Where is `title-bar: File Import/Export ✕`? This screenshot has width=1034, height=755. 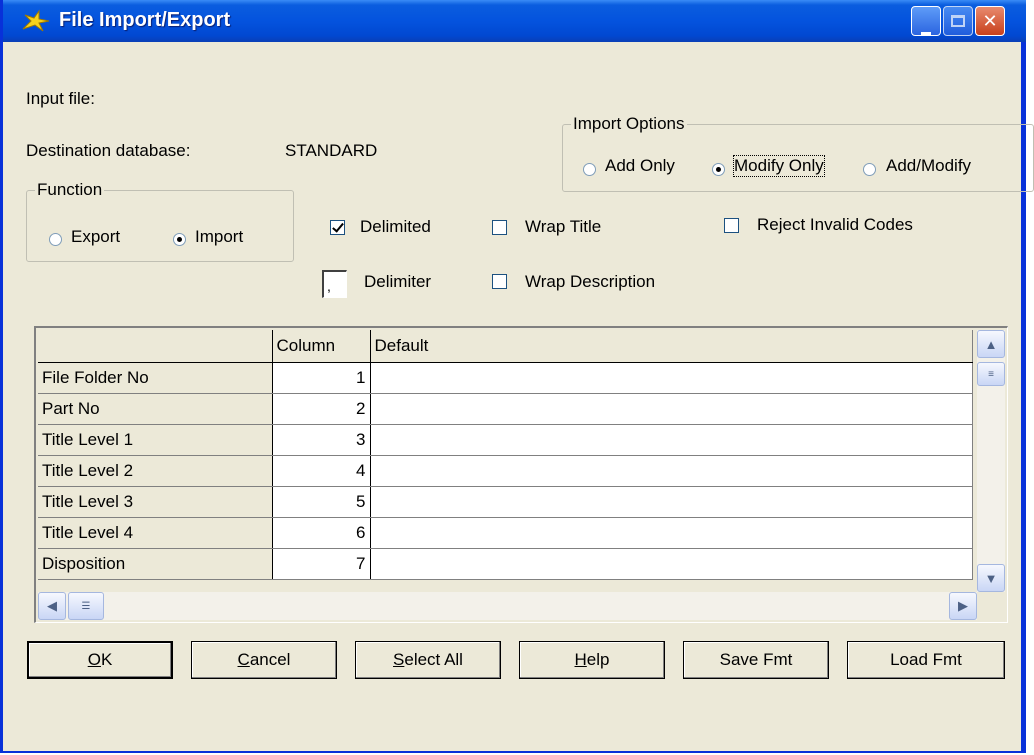 title-bar: File Import/Export ✕ is located at coordinates (514, 21).